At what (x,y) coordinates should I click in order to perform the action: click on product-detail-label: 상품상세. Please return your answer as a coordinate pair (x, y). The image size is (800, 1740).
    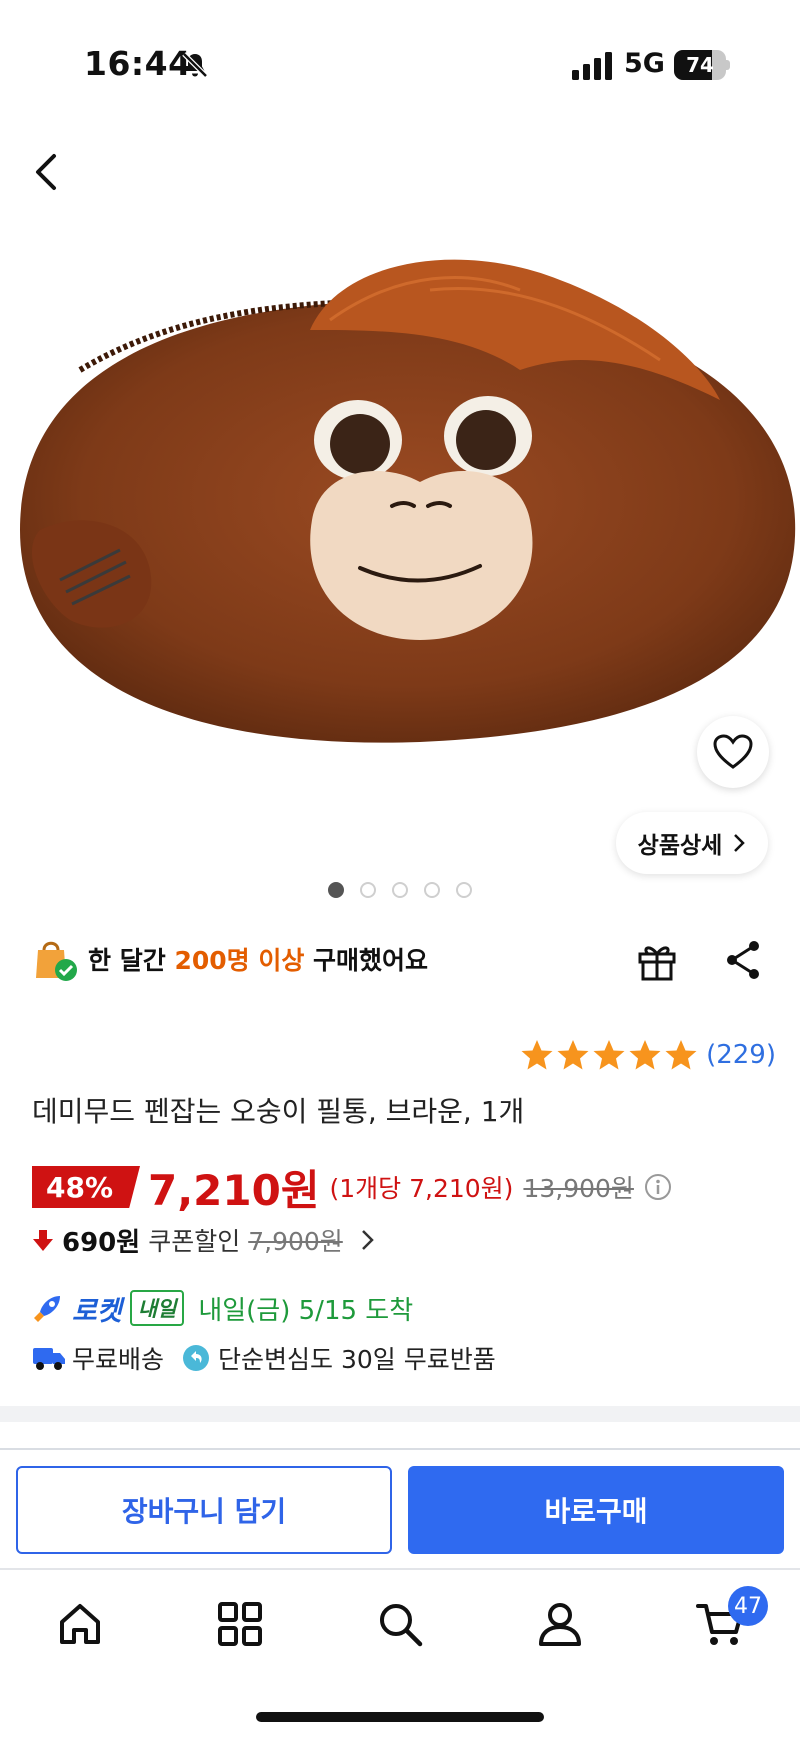
    Looking at the image, I should click on (680, 846).